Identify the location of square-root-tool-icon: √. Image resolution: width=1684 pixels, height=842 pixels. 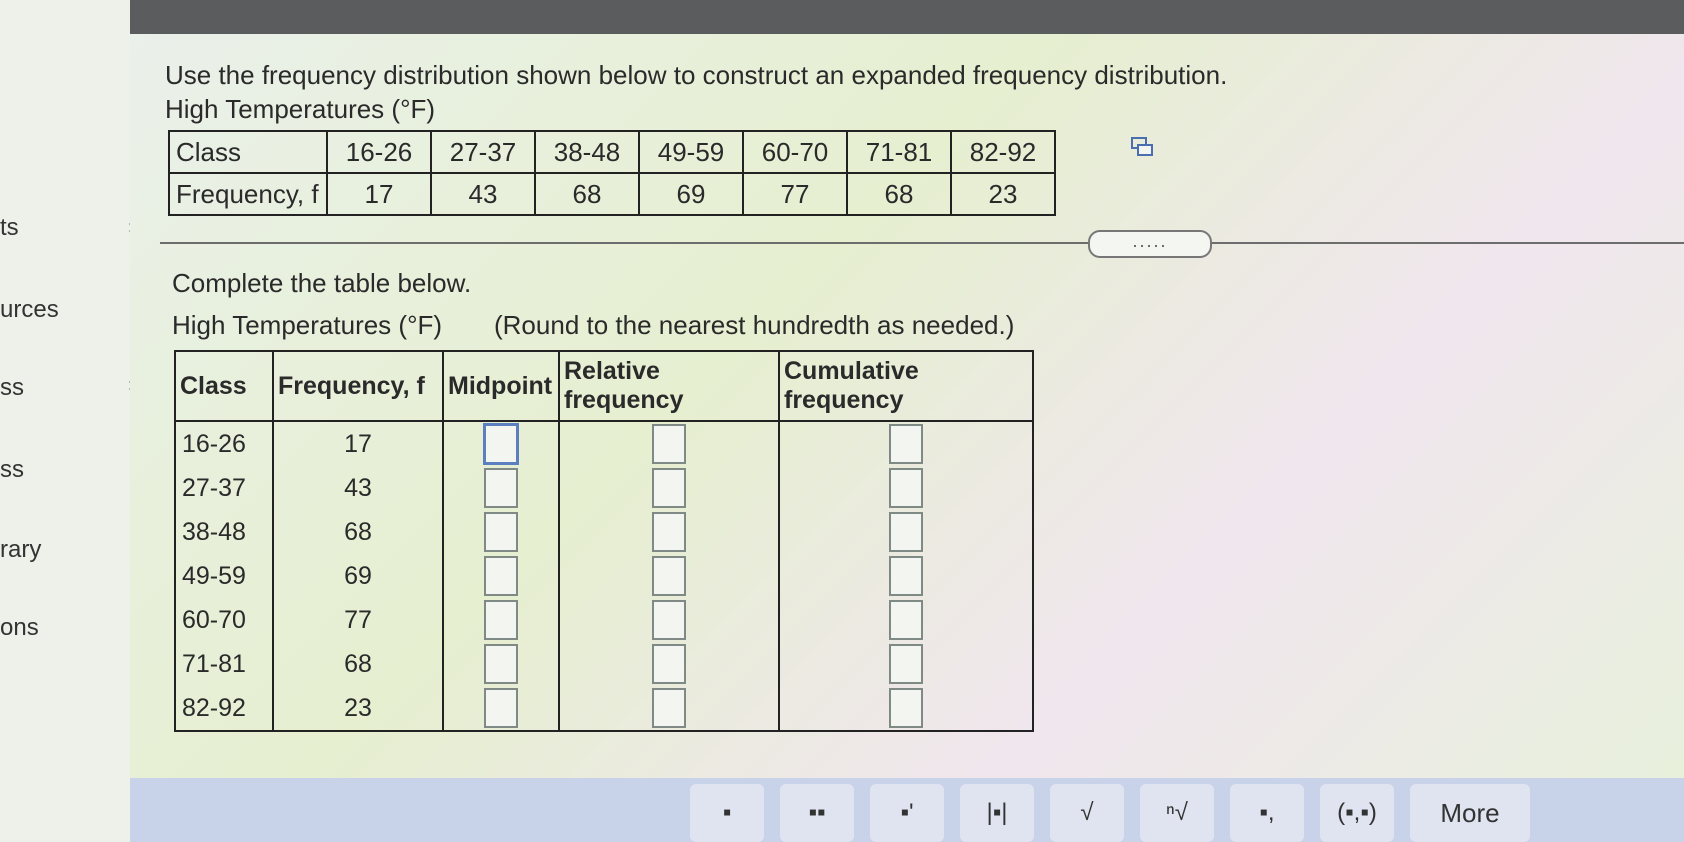
(1087, 813).